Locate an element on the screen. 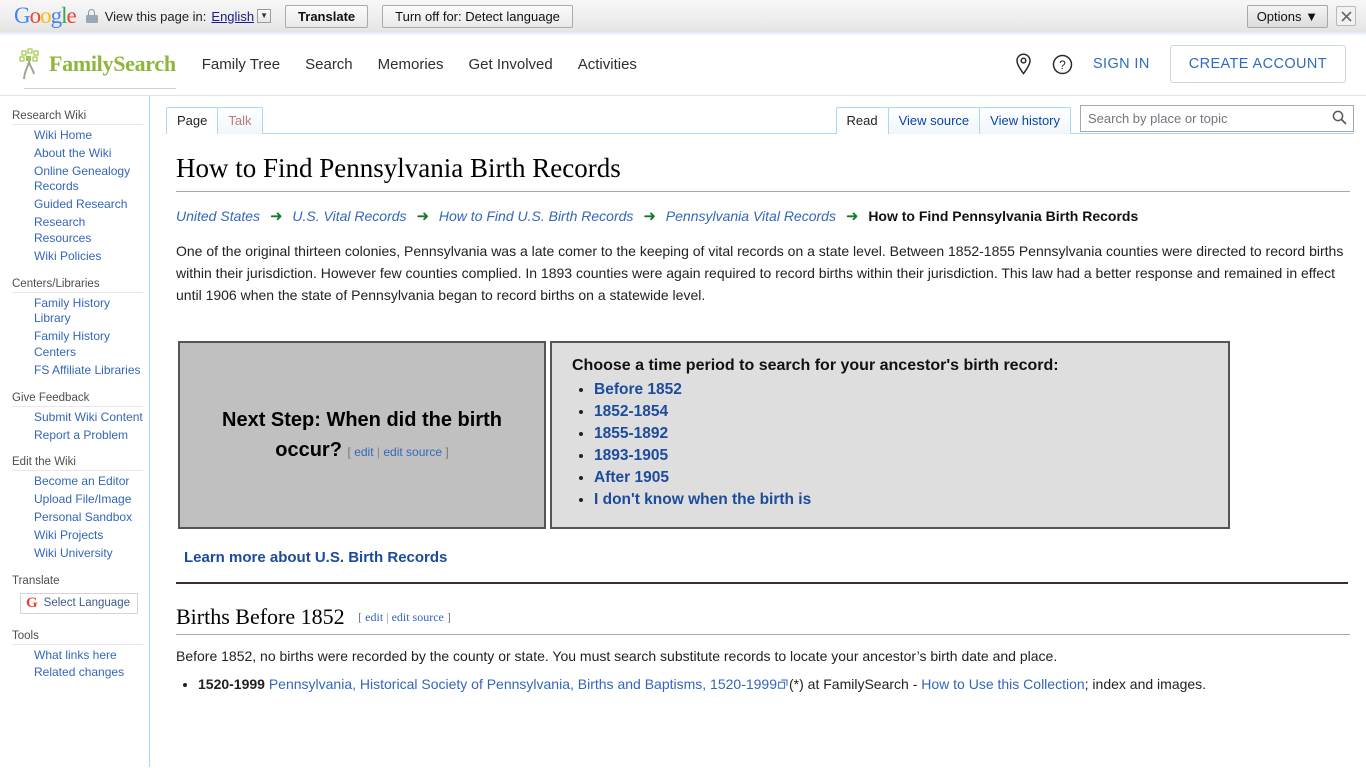 Image resolution: width=1366 pixels, height=768 pixels. search-input is located at coordinates (1217, 118).